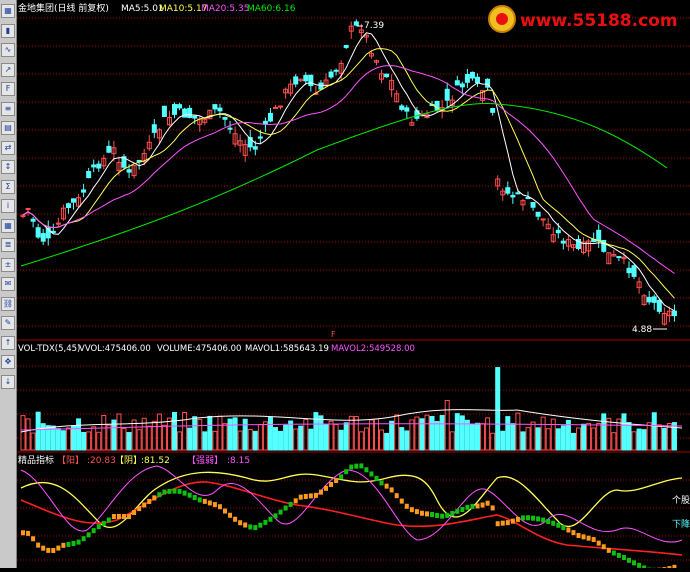  I want to click on report-icon: ▤, so click(8, 128).